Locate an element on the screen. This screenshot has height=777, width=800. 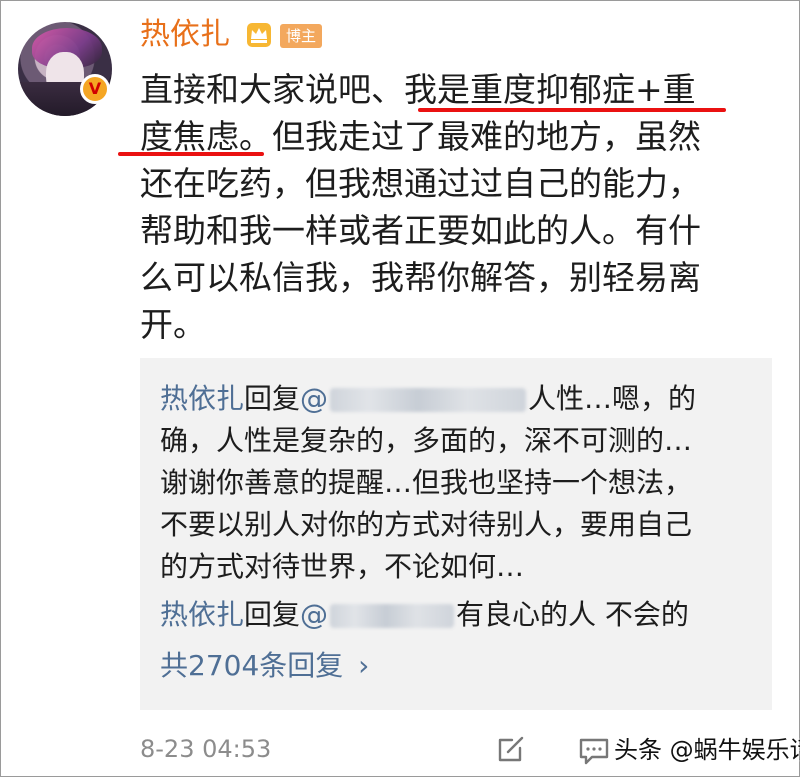
reply-text: 人性…嗯，的 is located at coordinates (612, 398).